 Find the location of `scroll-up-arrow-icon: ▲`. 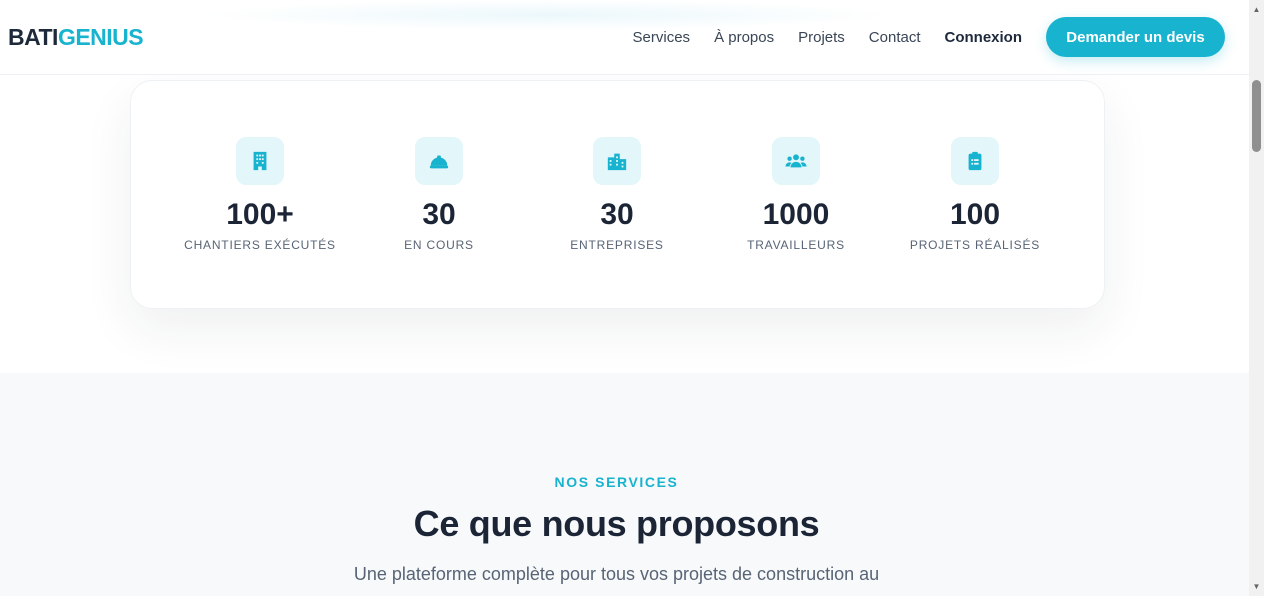

scroll-up-arrow-icon: ▲ is located at coordinates (1256, 9).